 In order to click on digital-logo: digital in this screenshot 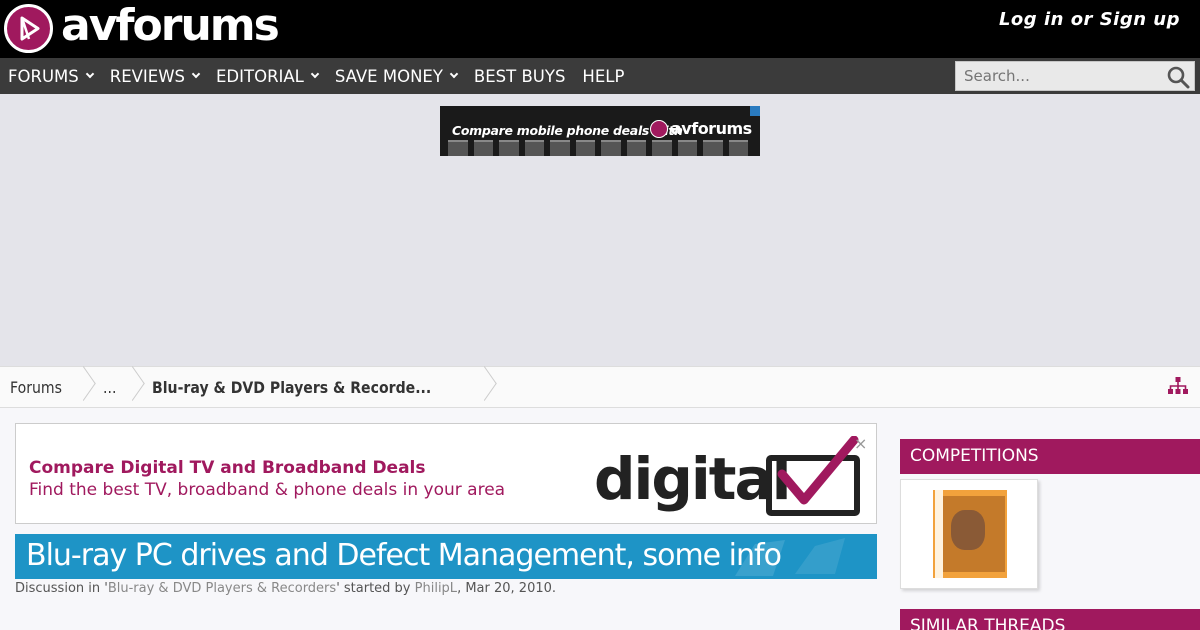, I will do `click(734, 477)`.